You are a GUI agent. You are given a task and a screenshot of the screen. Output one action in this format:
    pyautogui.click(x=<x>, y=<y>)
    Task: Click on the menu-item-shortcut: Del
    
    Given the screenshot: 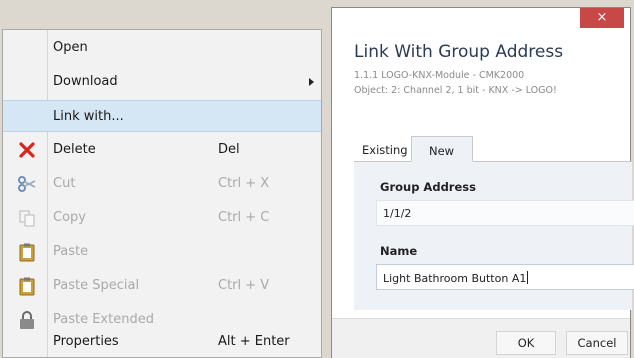 What is the action you would take?
    pyautogui.click(x=229, y=149)
    